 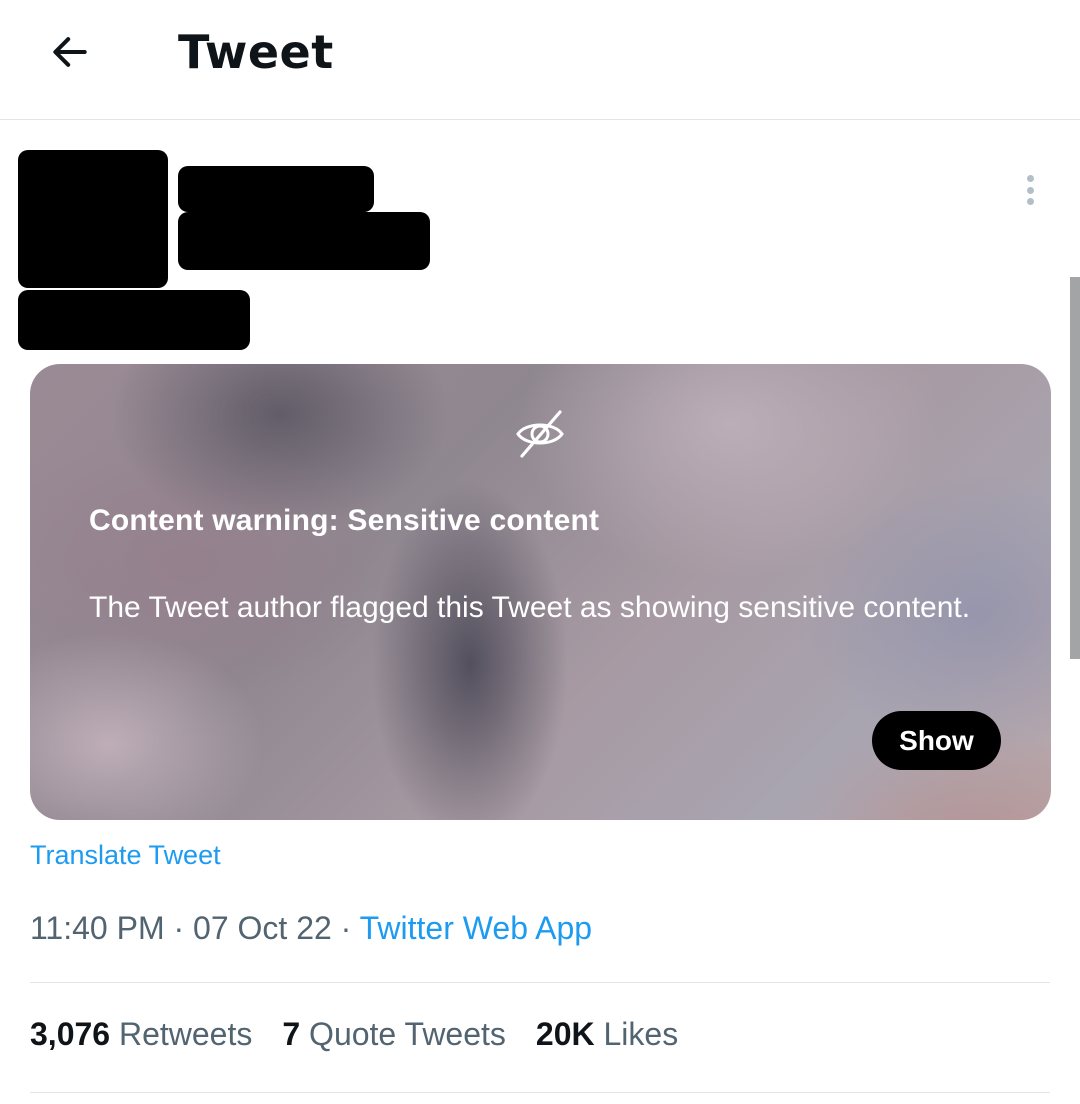 I want to click on eye-off-icon, so click(x=540, y=434).